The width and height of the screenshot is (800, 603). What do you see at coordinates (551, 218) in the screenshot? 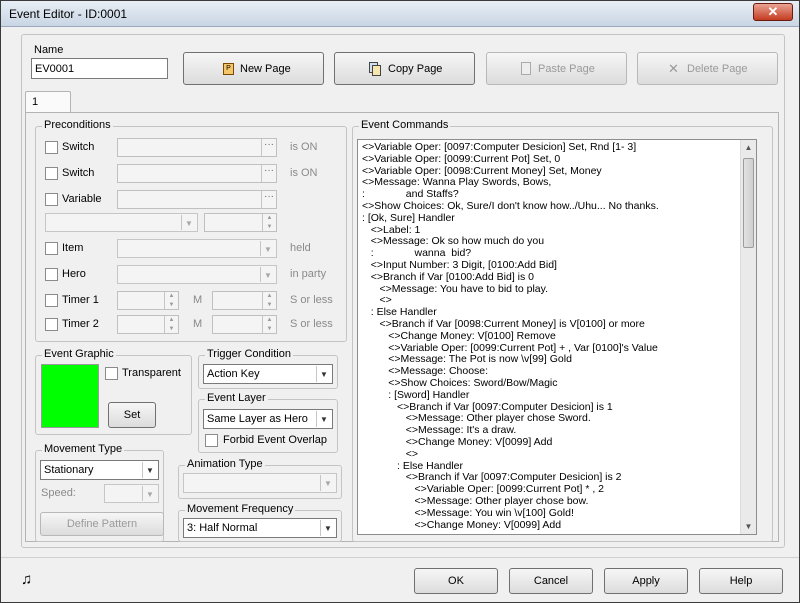
I see `command-line: : [Ok, Sure] Handler` at bounding box center [551, 218].